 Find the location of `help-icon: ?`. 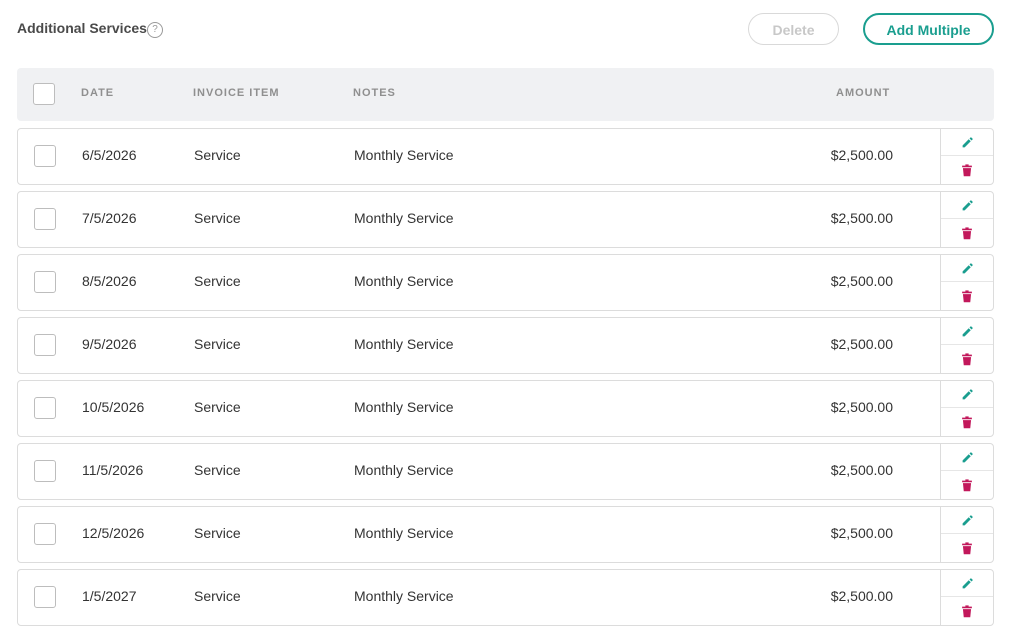

help-icon: ? is located at coordinates (155, 30).